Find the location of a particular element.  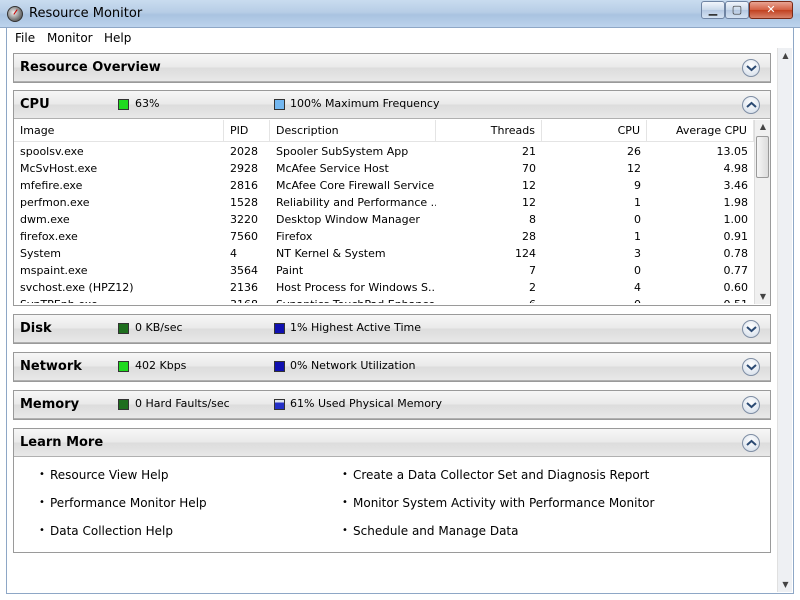

cpu-usage-swatch is located at coordinates (123, 104).